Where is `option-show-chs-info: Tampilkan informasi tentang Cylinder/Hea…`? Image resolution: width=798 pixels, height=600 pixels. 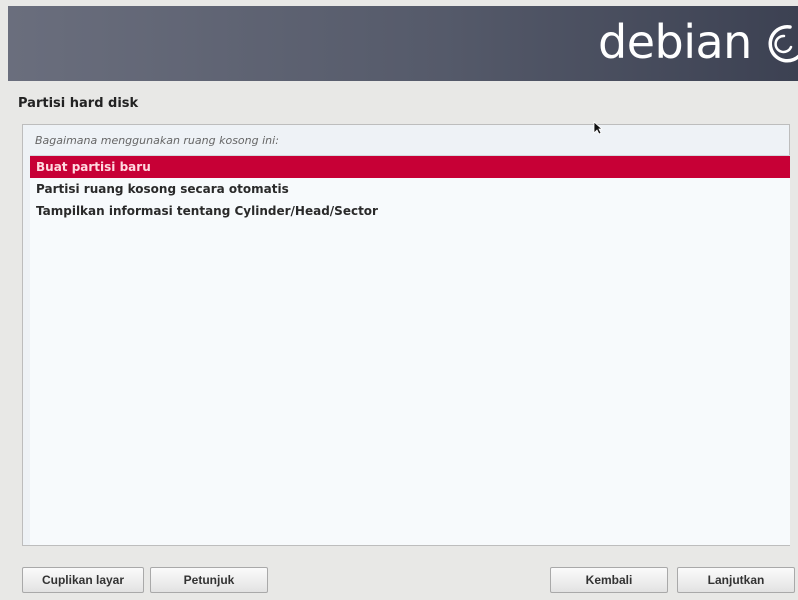 option-show-chs-info: Tampilkan informasi tentang Cylinder/Hea… is located at coordinates (410, 211).